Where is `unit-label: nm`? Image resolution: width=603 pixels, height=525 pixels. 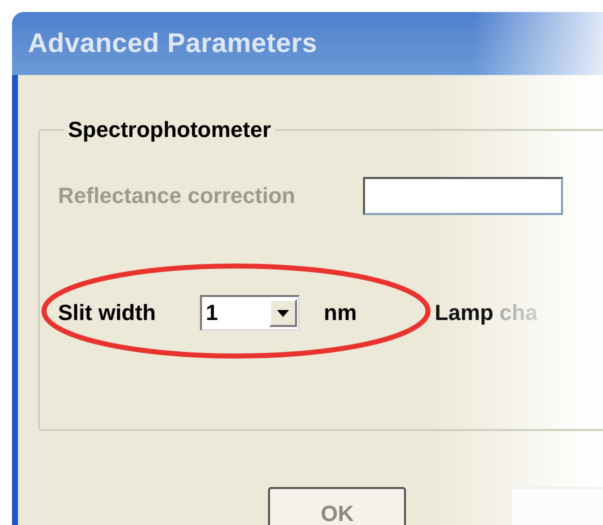
unit-label: nm is located at coordinates (340, 313).